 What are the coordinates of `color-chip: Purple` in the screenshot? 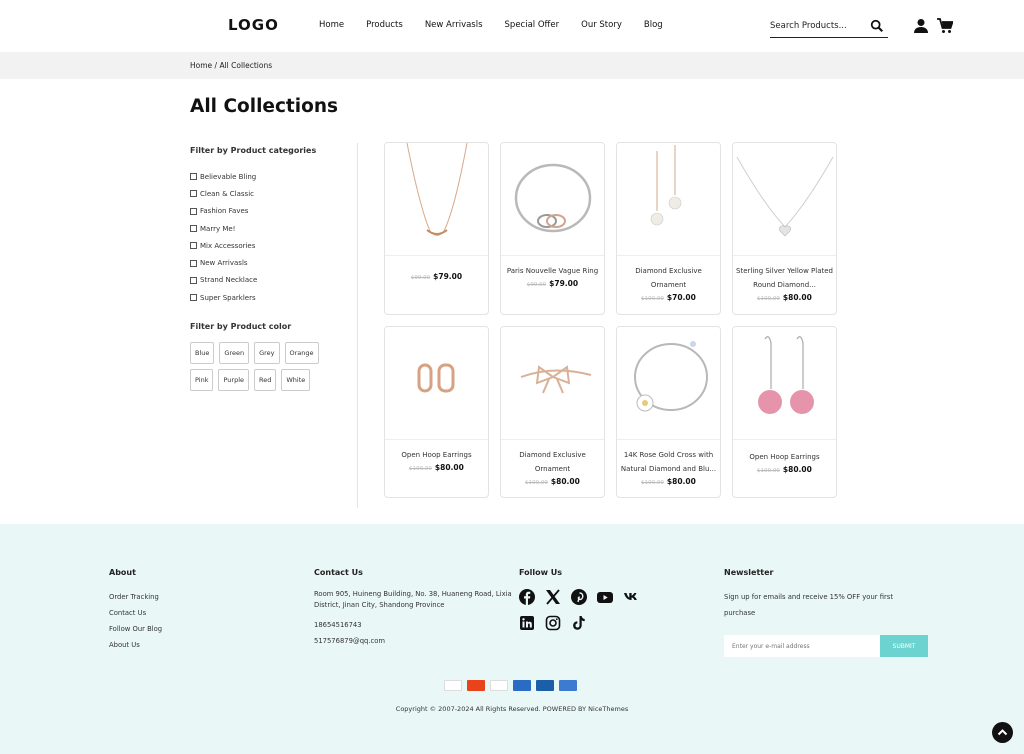 It's located at (233, 380).